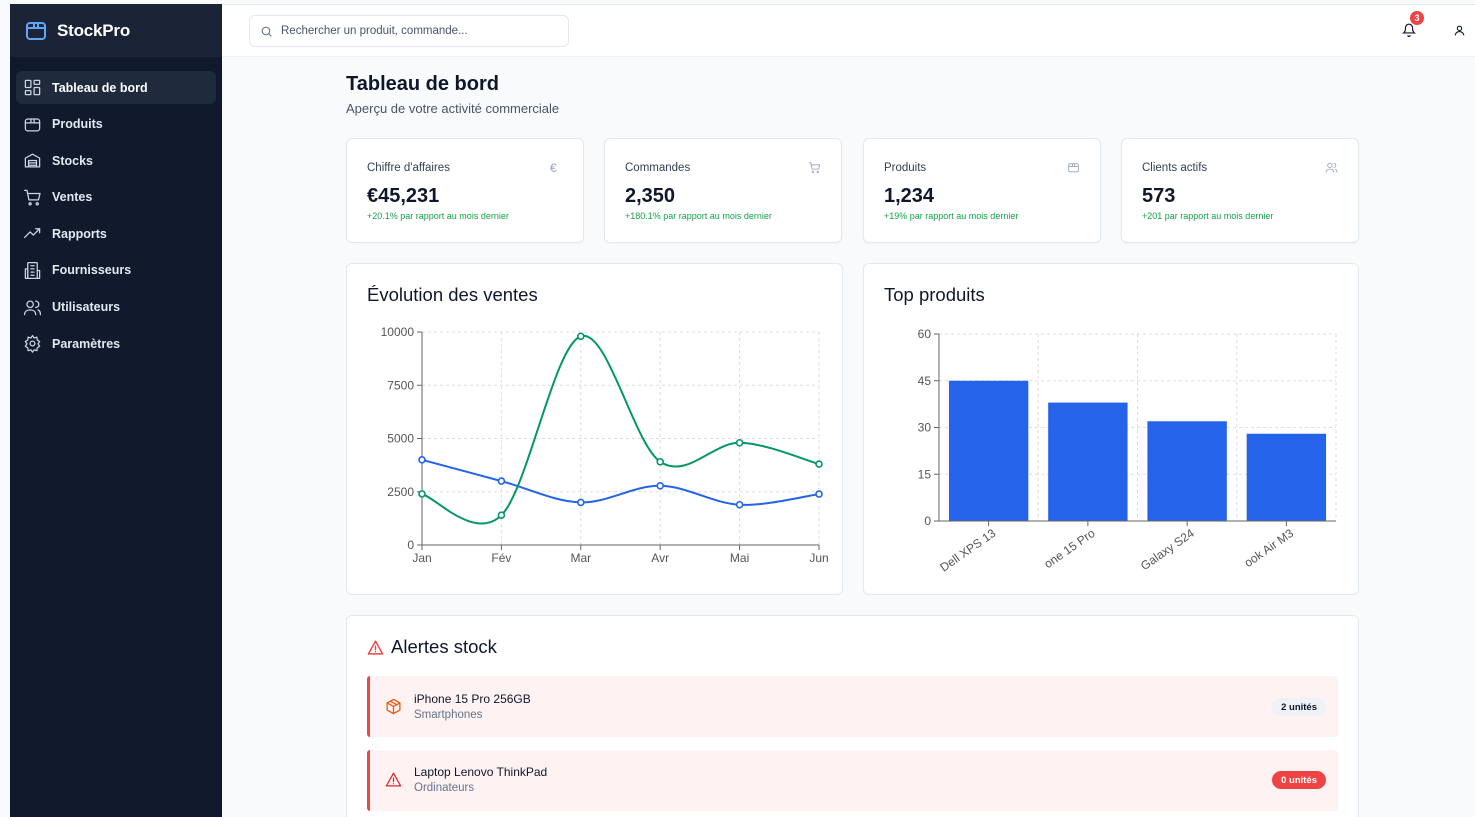 The width and height of the screenshot is (1475, 817). What do you see at coordinates (410, 545) in the screenshot?
I see `y-tick-label: 0` at bounding box center [410, 545].